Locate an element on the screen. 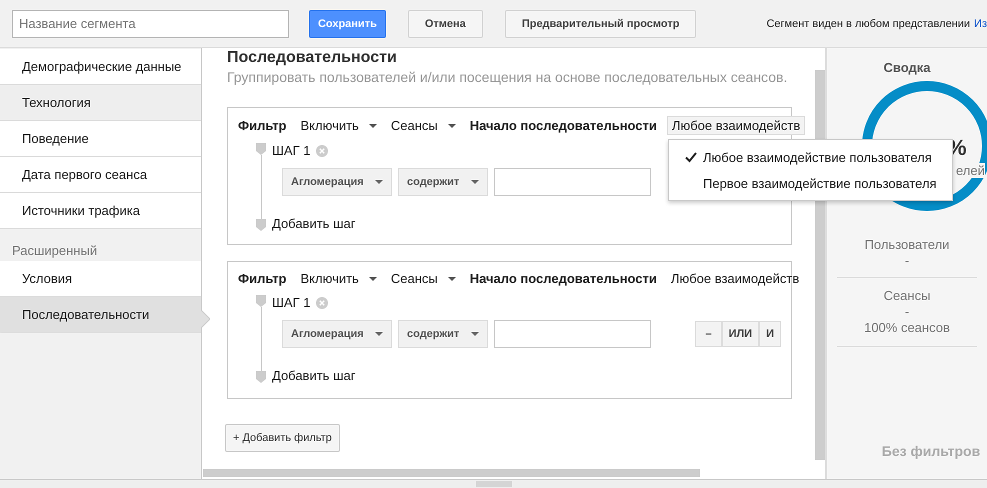 The width and height of the screenshot is (987, 488). metric-label: Пользователи is located at coordinates (907, 245).